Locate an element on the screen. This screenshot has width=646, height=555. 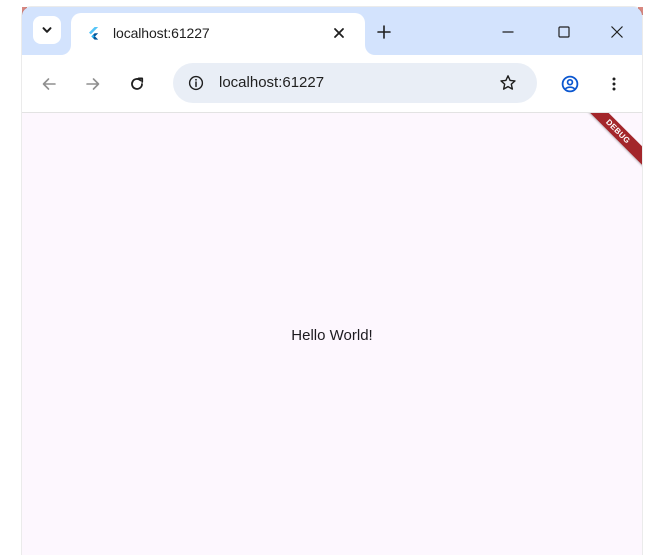
tab-active: localhost:61227 is located at coordinates (218, 34).